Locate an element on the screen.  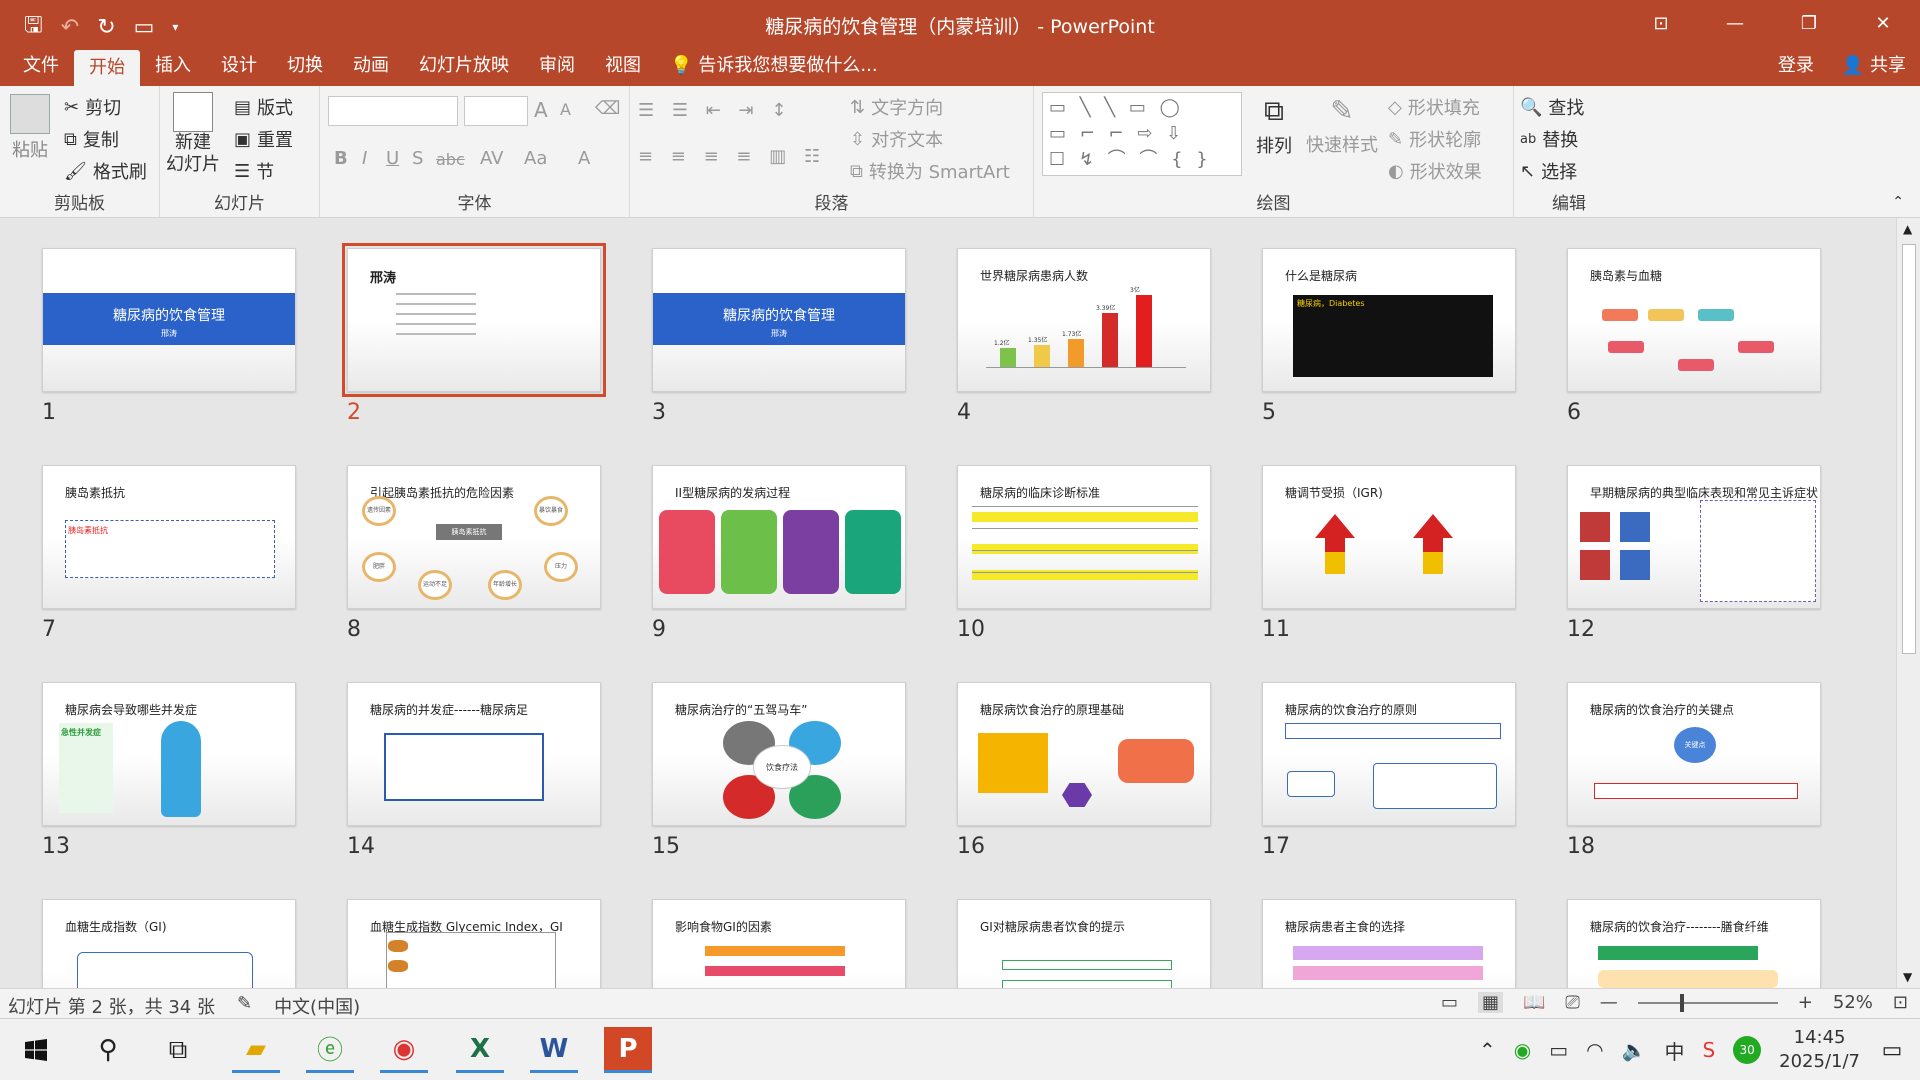
zoom-level: 52% is located at coordinates (1853, 1002).